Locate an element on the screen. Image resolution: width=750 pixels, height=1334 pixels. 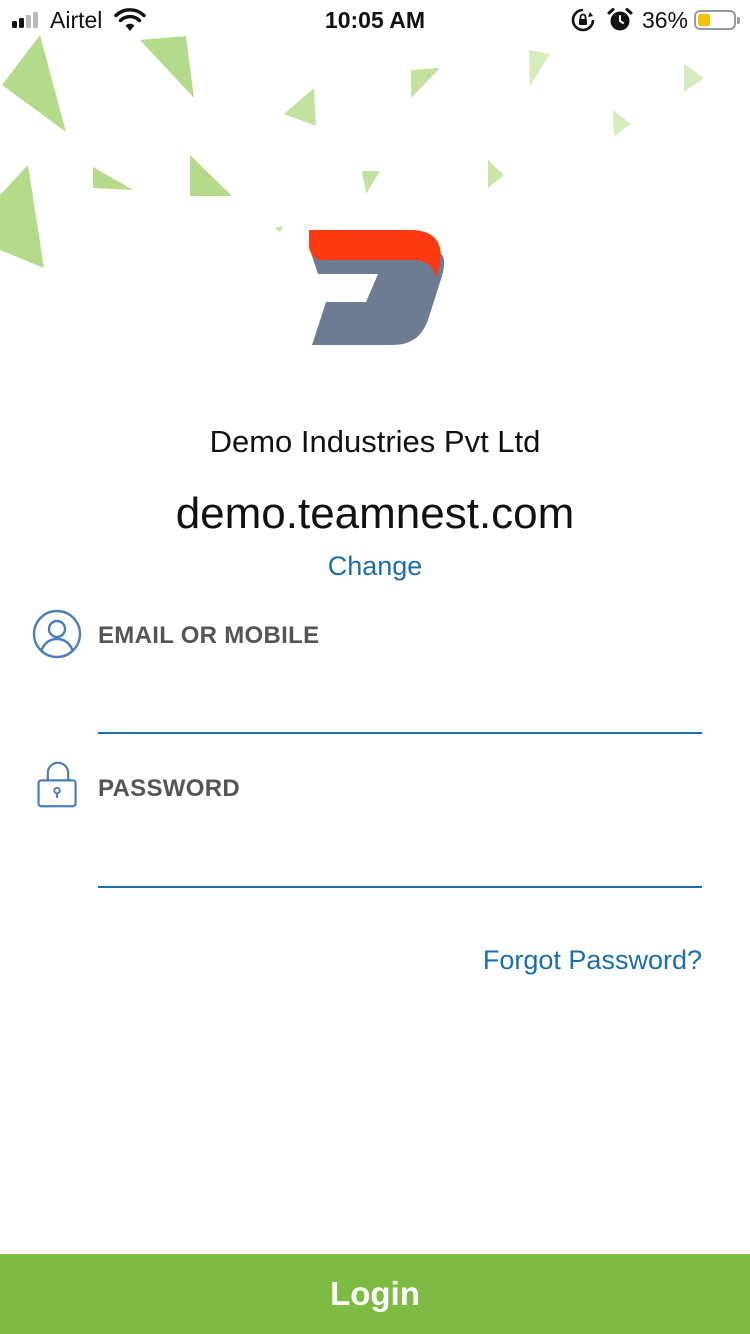
alarm-icon is located at coordinates (620, 19).